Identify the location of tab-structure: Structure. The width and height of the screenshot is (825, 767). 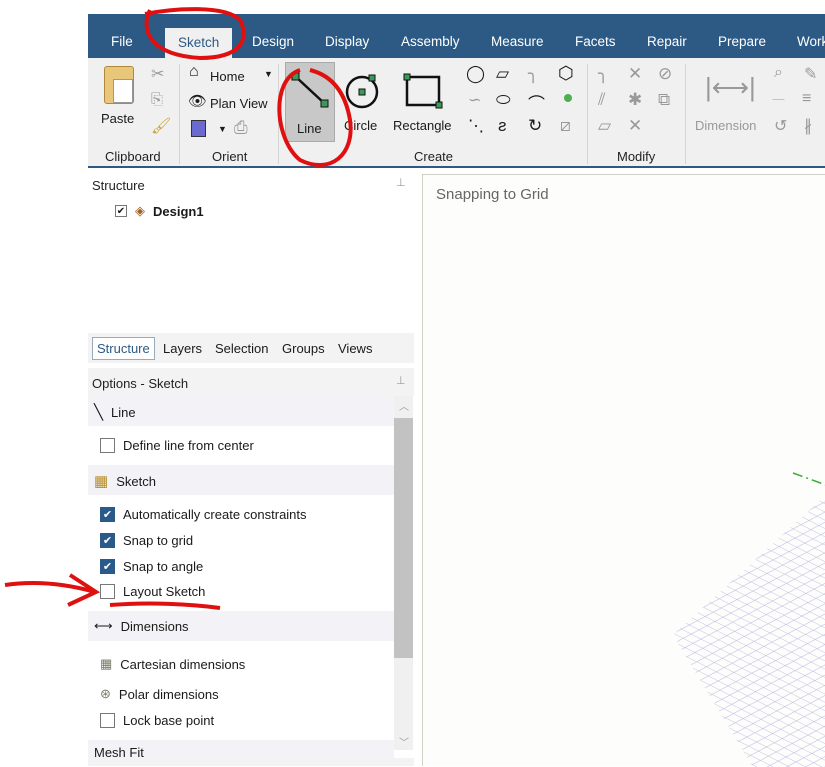
(123, 348).